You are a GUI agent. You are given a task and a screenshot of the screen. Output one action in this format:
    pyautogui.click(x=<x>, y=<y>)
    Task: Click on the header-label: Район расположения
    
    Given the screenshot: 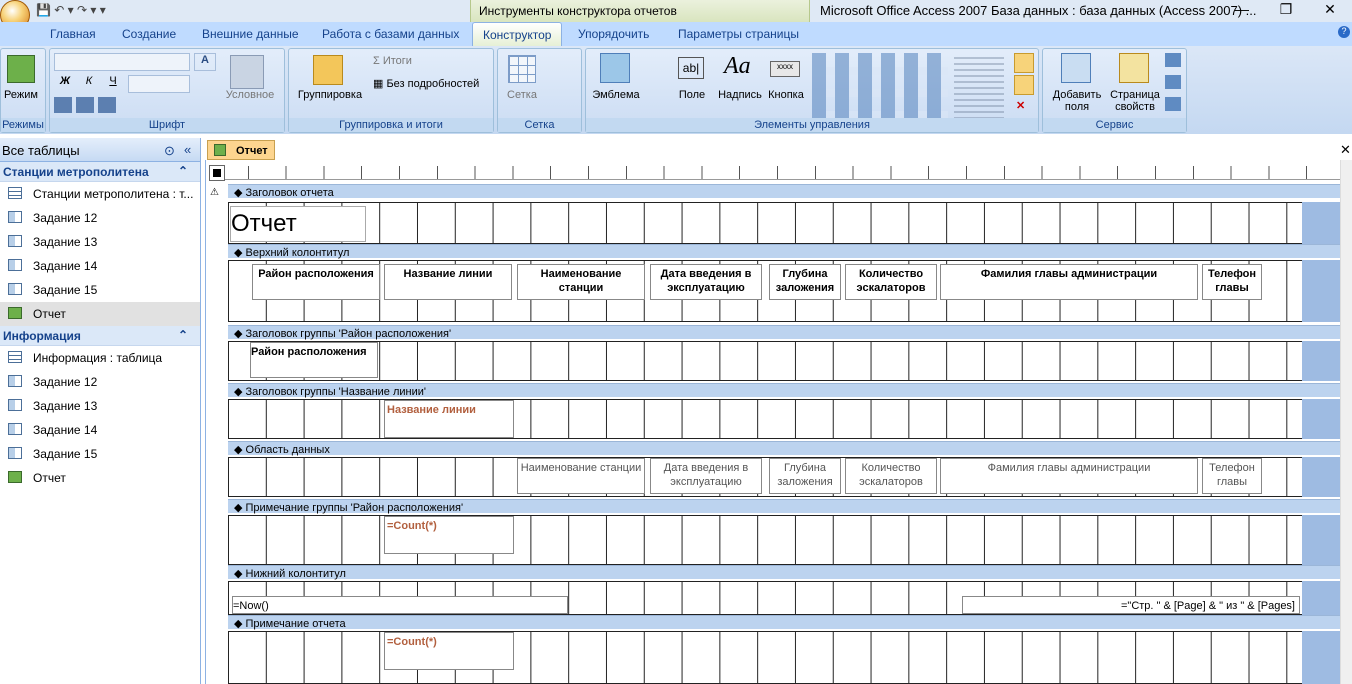 What is the action you would take?
    pyautogui.click(x=316, y=282)
    